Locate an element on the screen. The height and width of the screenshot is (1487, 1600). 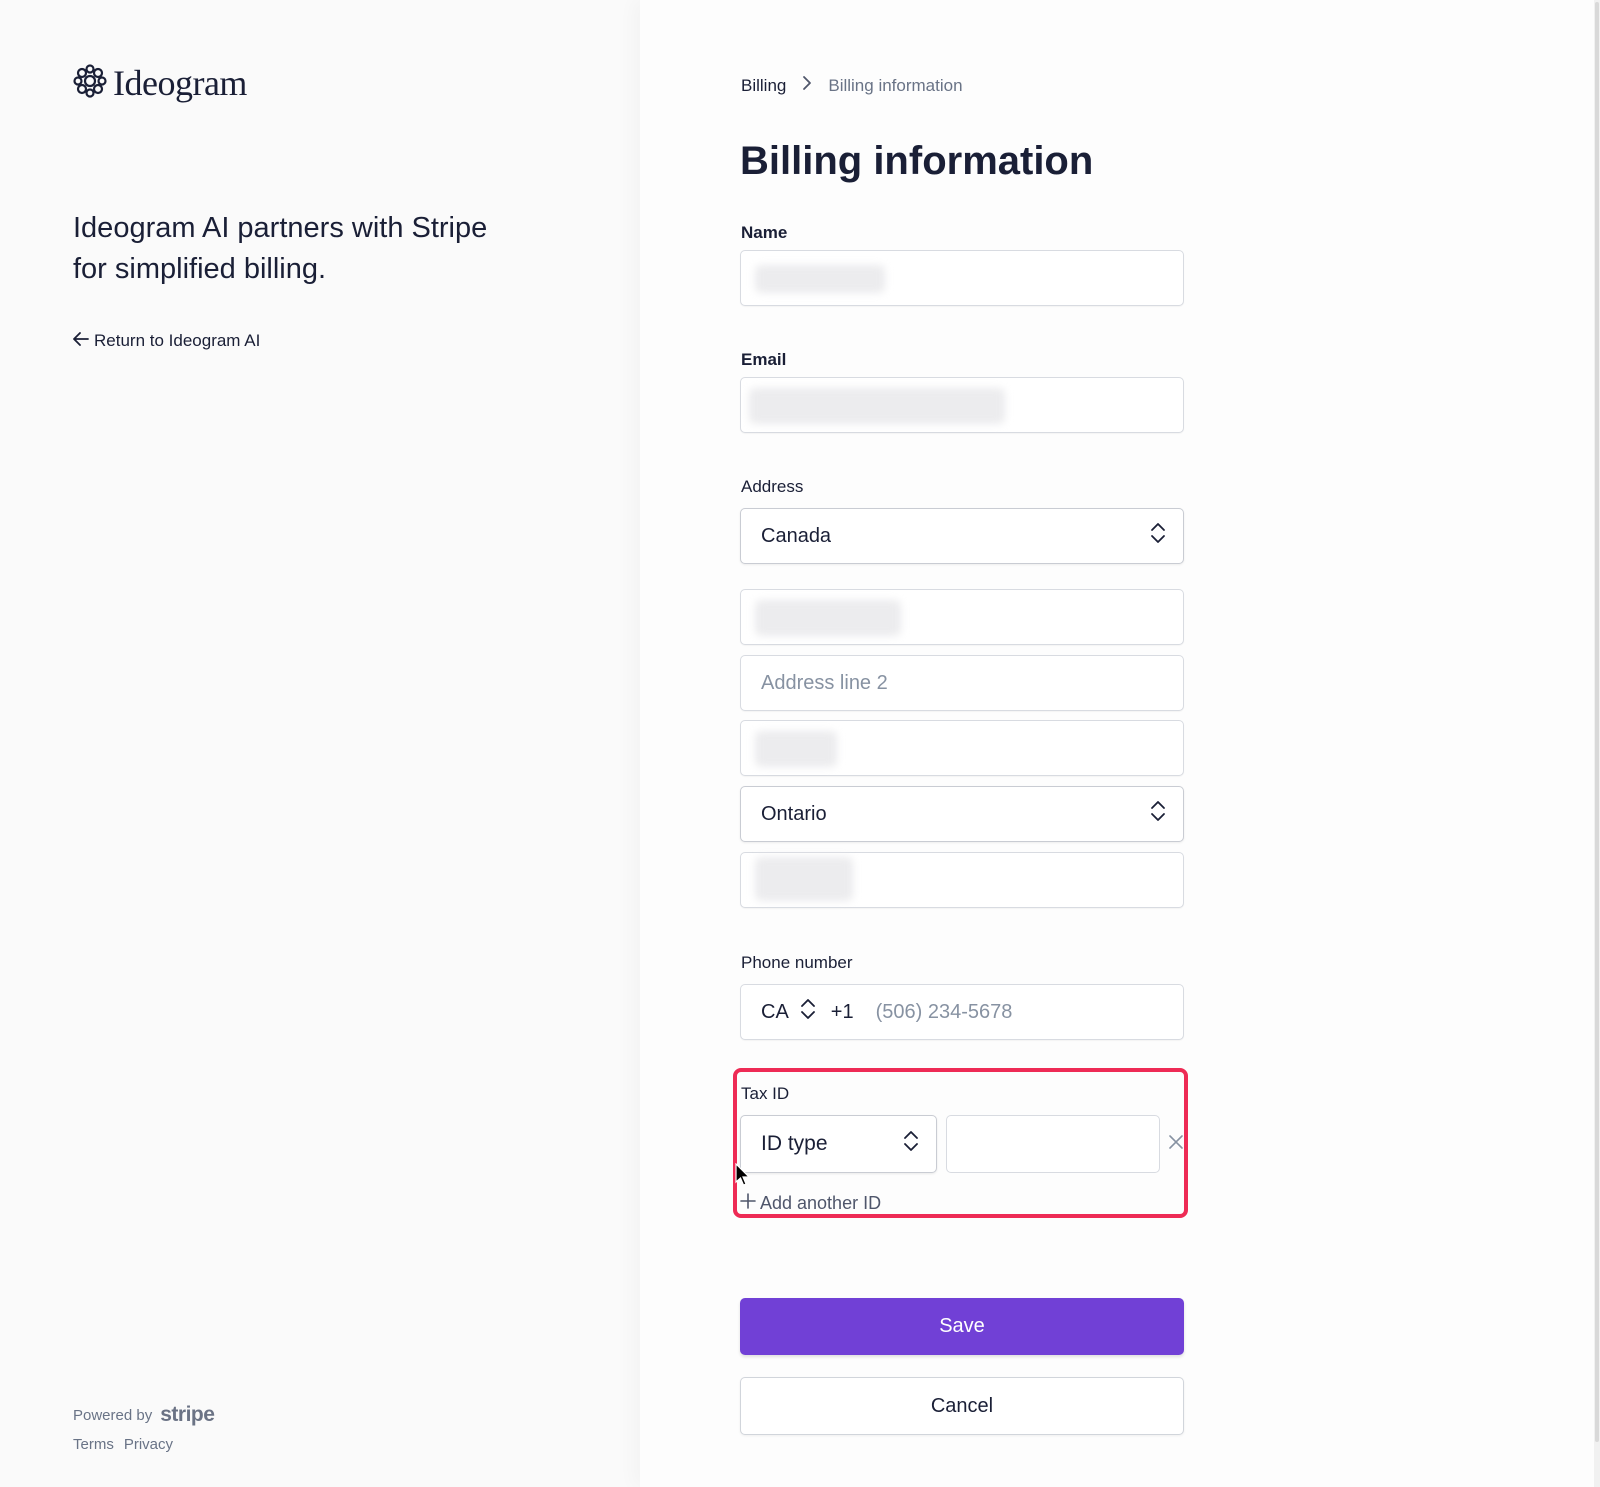
phone-field: CA +1 (506) 234-5678 is located at coordinates (962, 1012).